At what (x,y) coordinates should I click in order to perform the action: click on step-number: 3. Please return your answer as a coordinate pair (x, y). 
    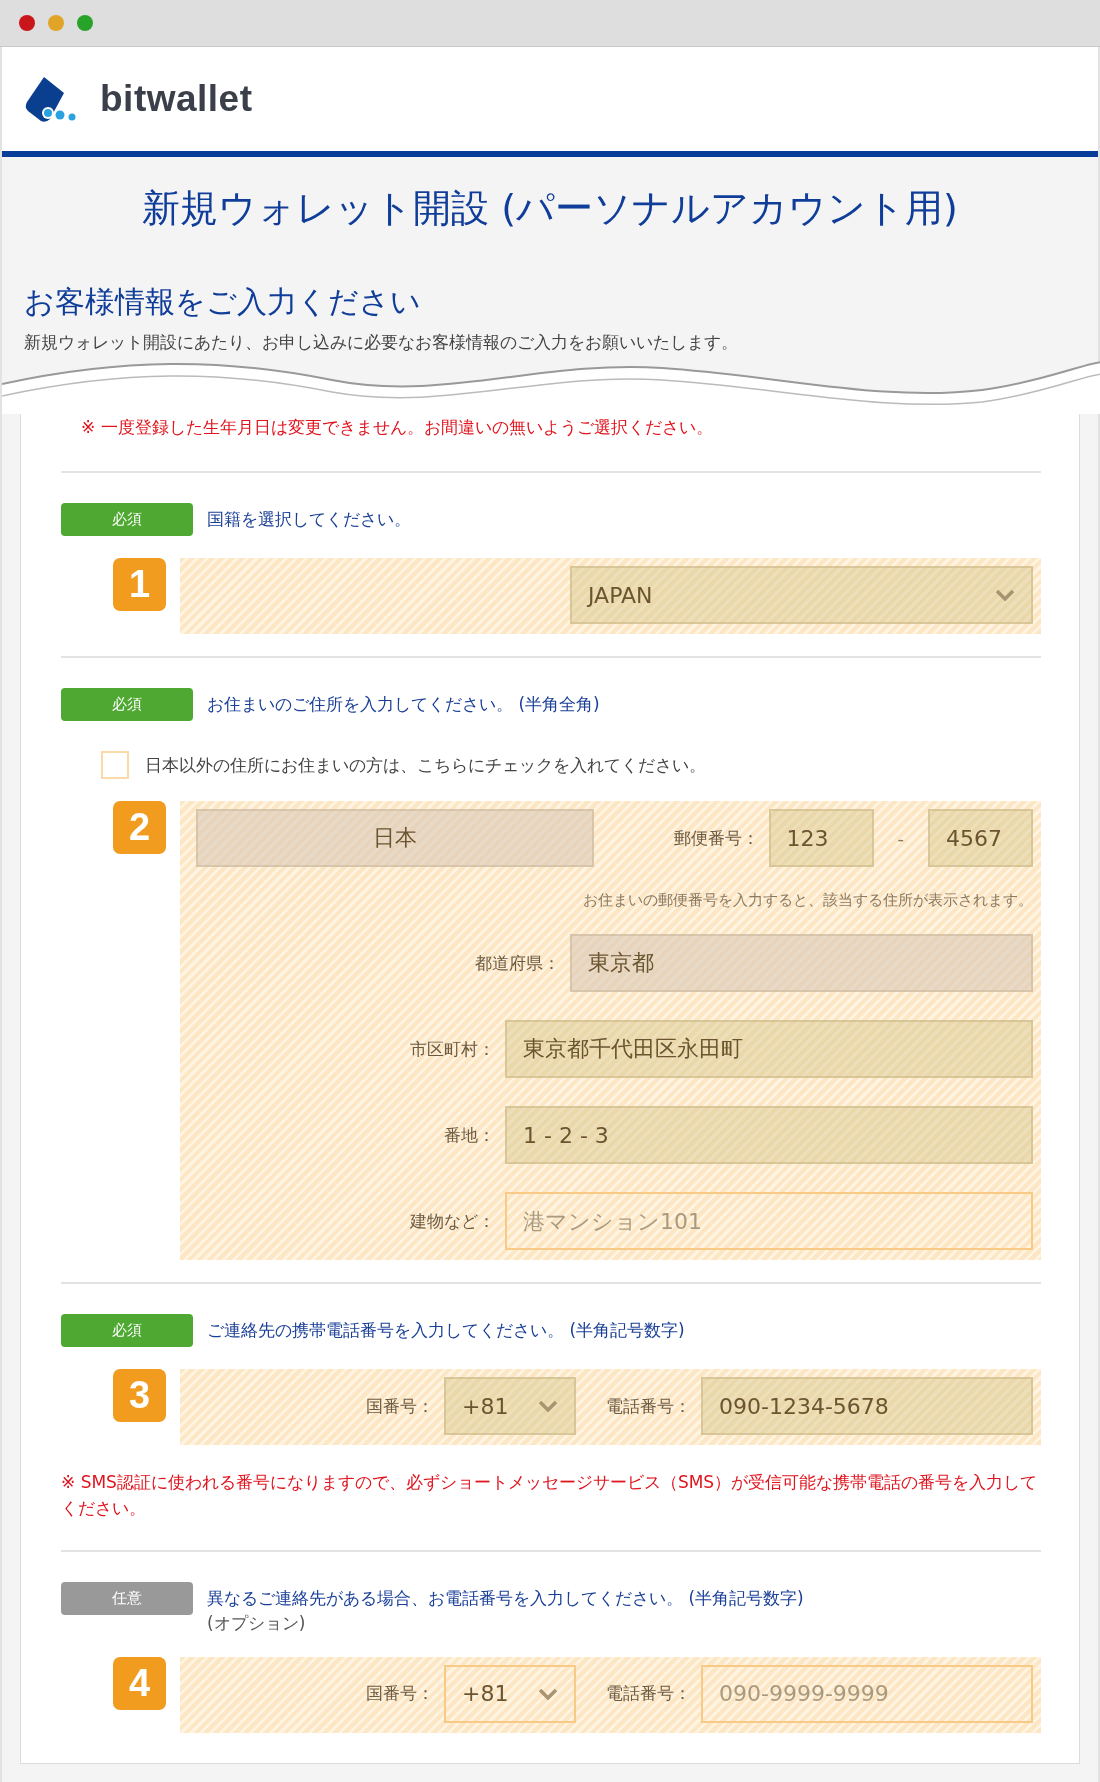
    Looking at the image, I should click on (139, 1395).